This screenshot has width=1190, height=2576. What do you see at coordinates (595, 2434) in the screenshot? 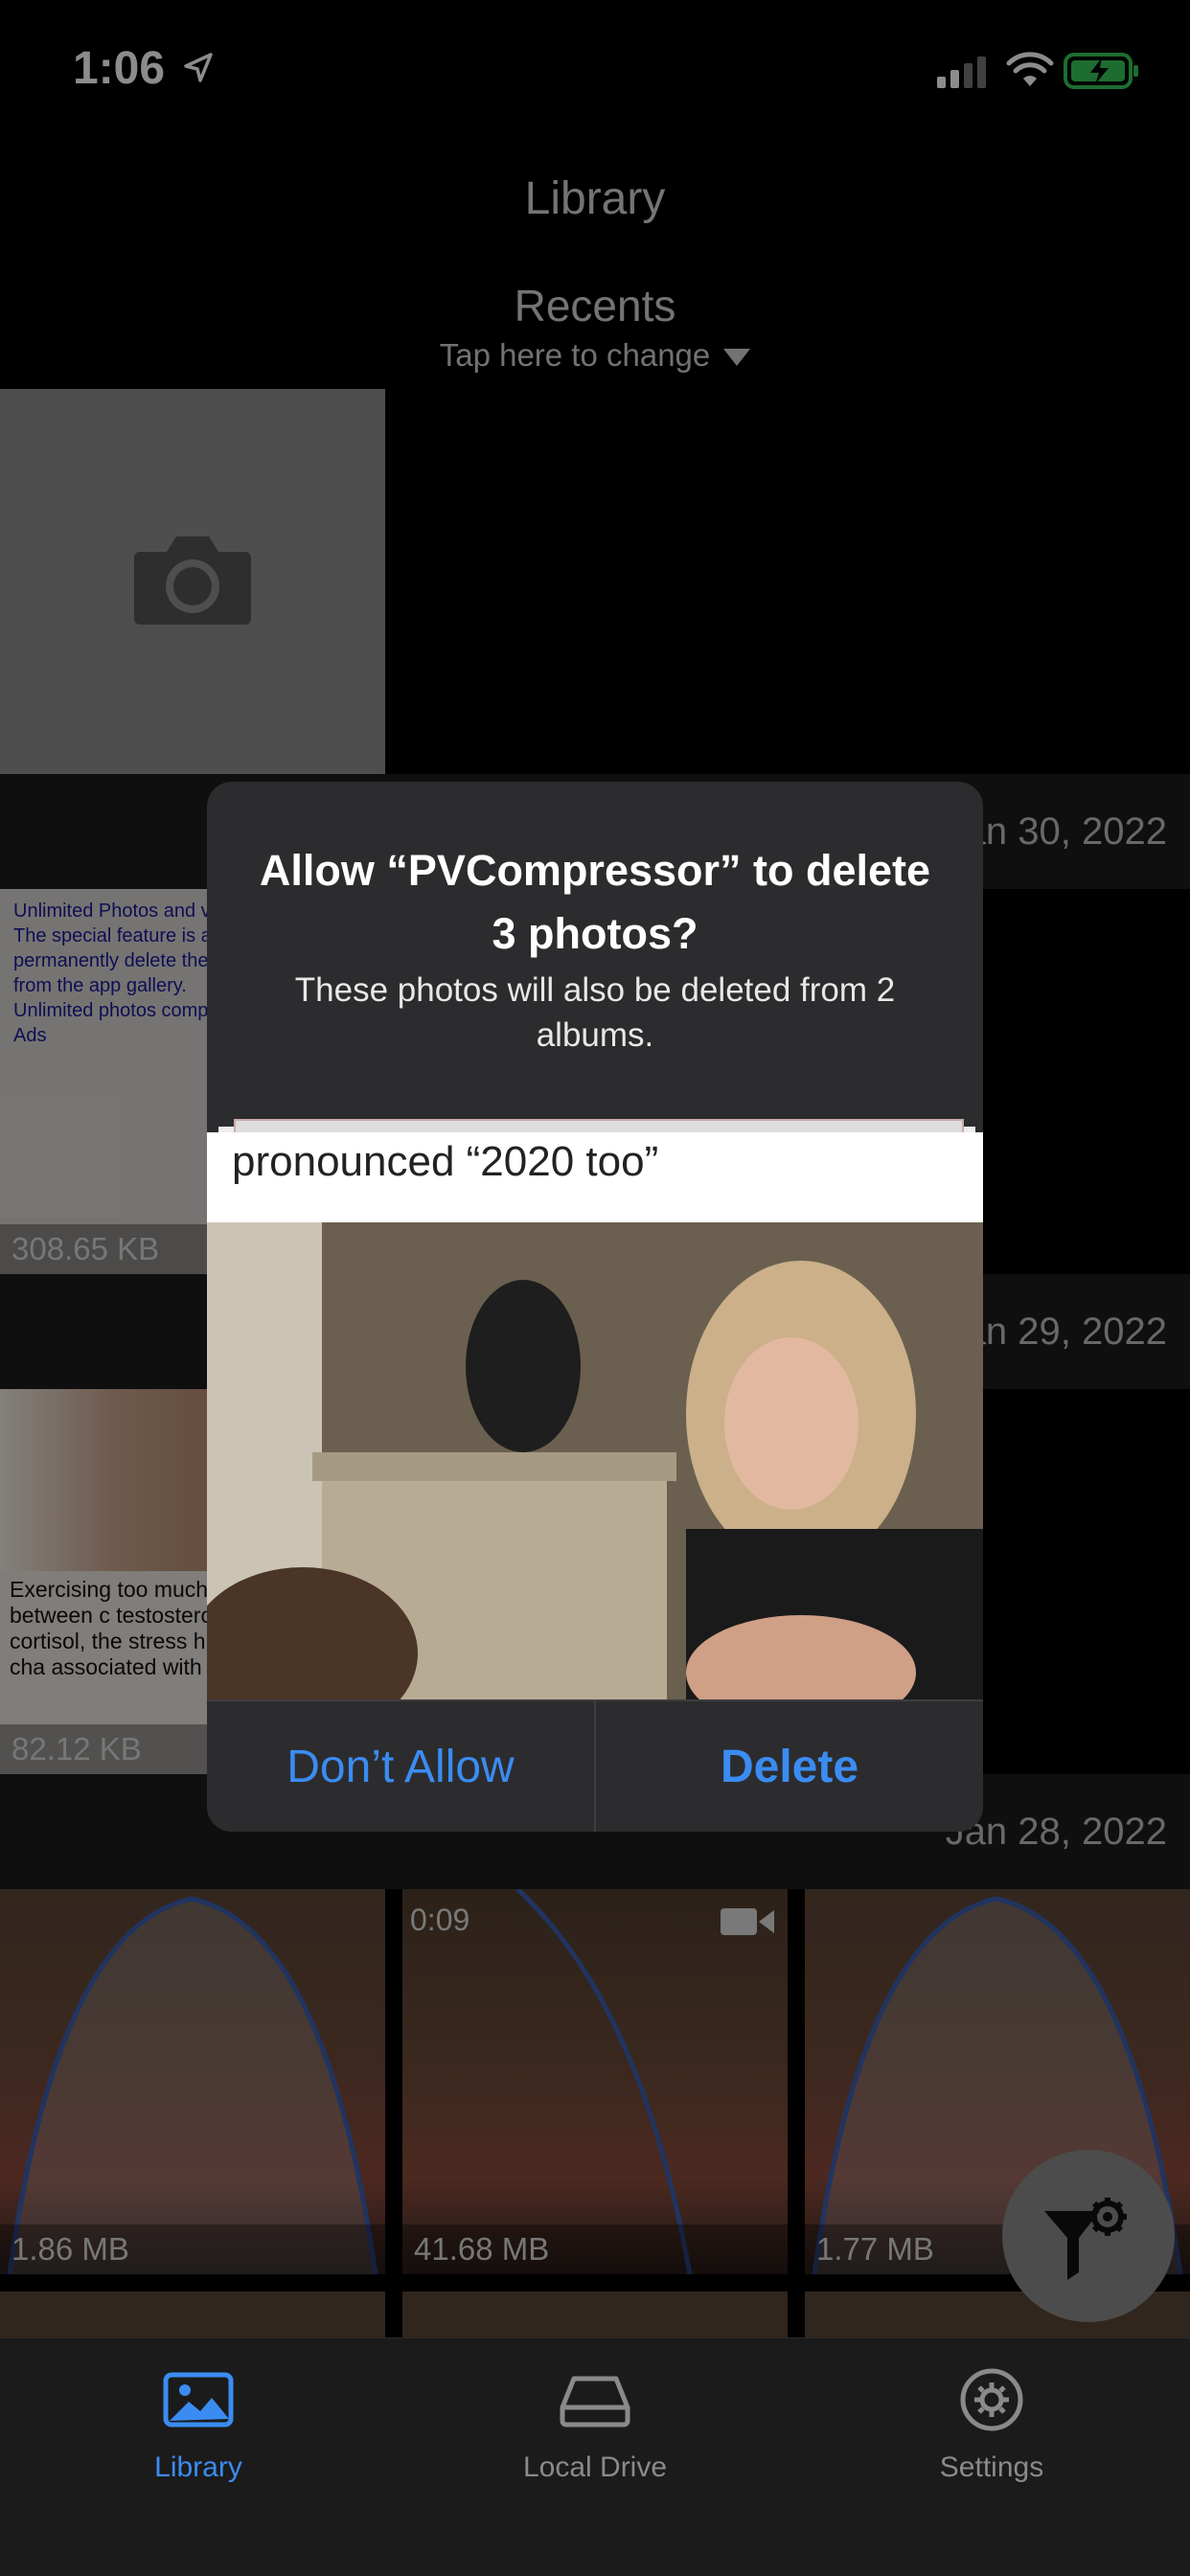
I see `tab-local-drive: Local Drive` at bounding box center [595, 2434].